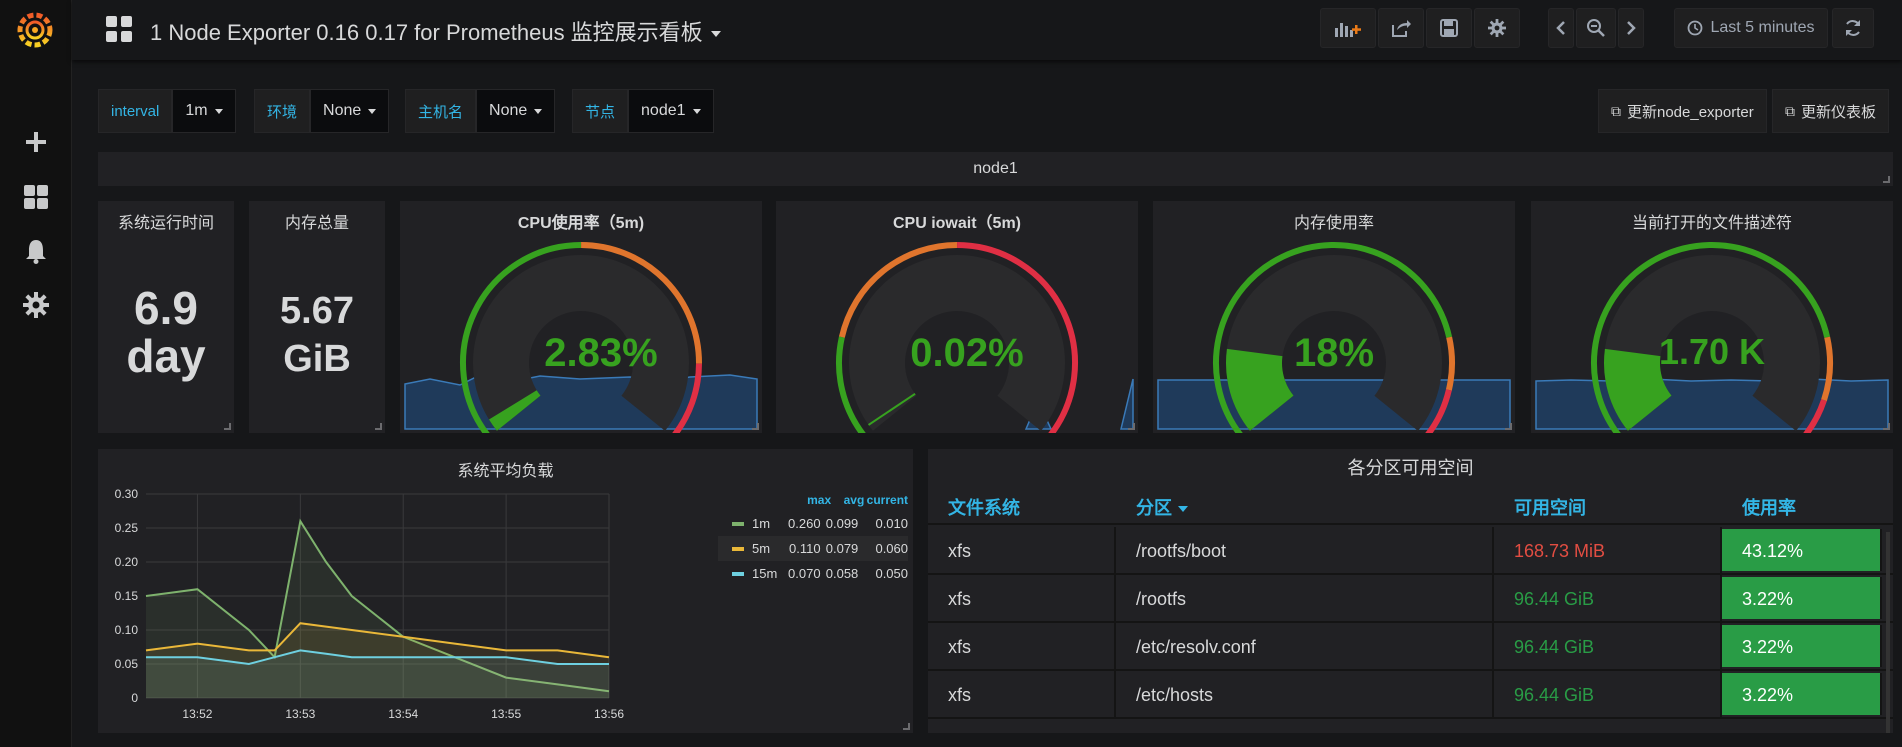  I want to click on time-back-button, so click(1561, 28).